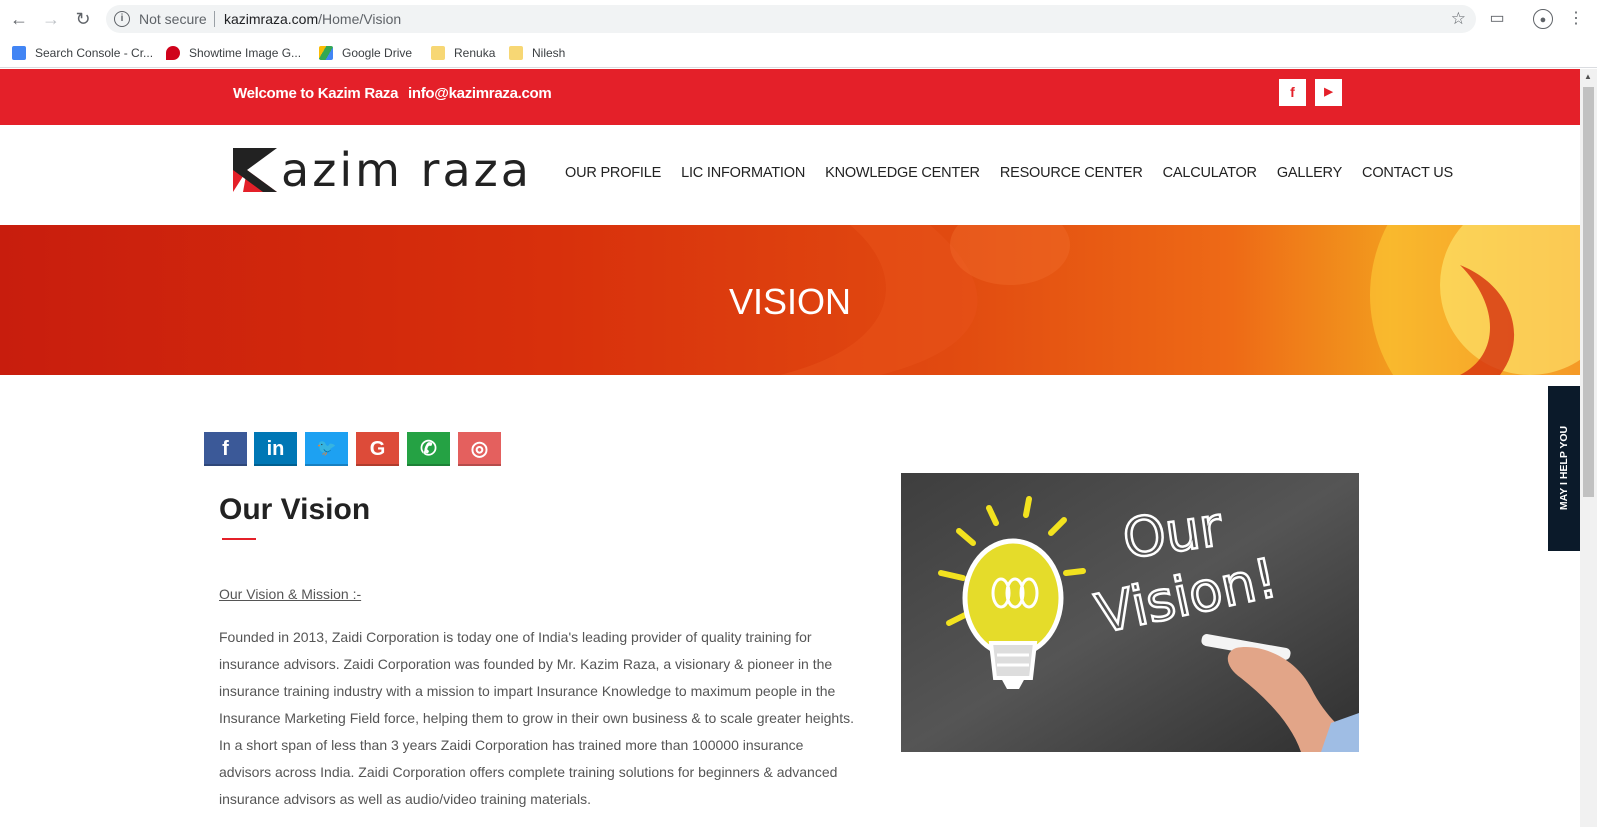  Describe the element at coordinates (316, 93) in the screenshot. I see `welcome-text: Welcome to Kazim Raza` at that location.